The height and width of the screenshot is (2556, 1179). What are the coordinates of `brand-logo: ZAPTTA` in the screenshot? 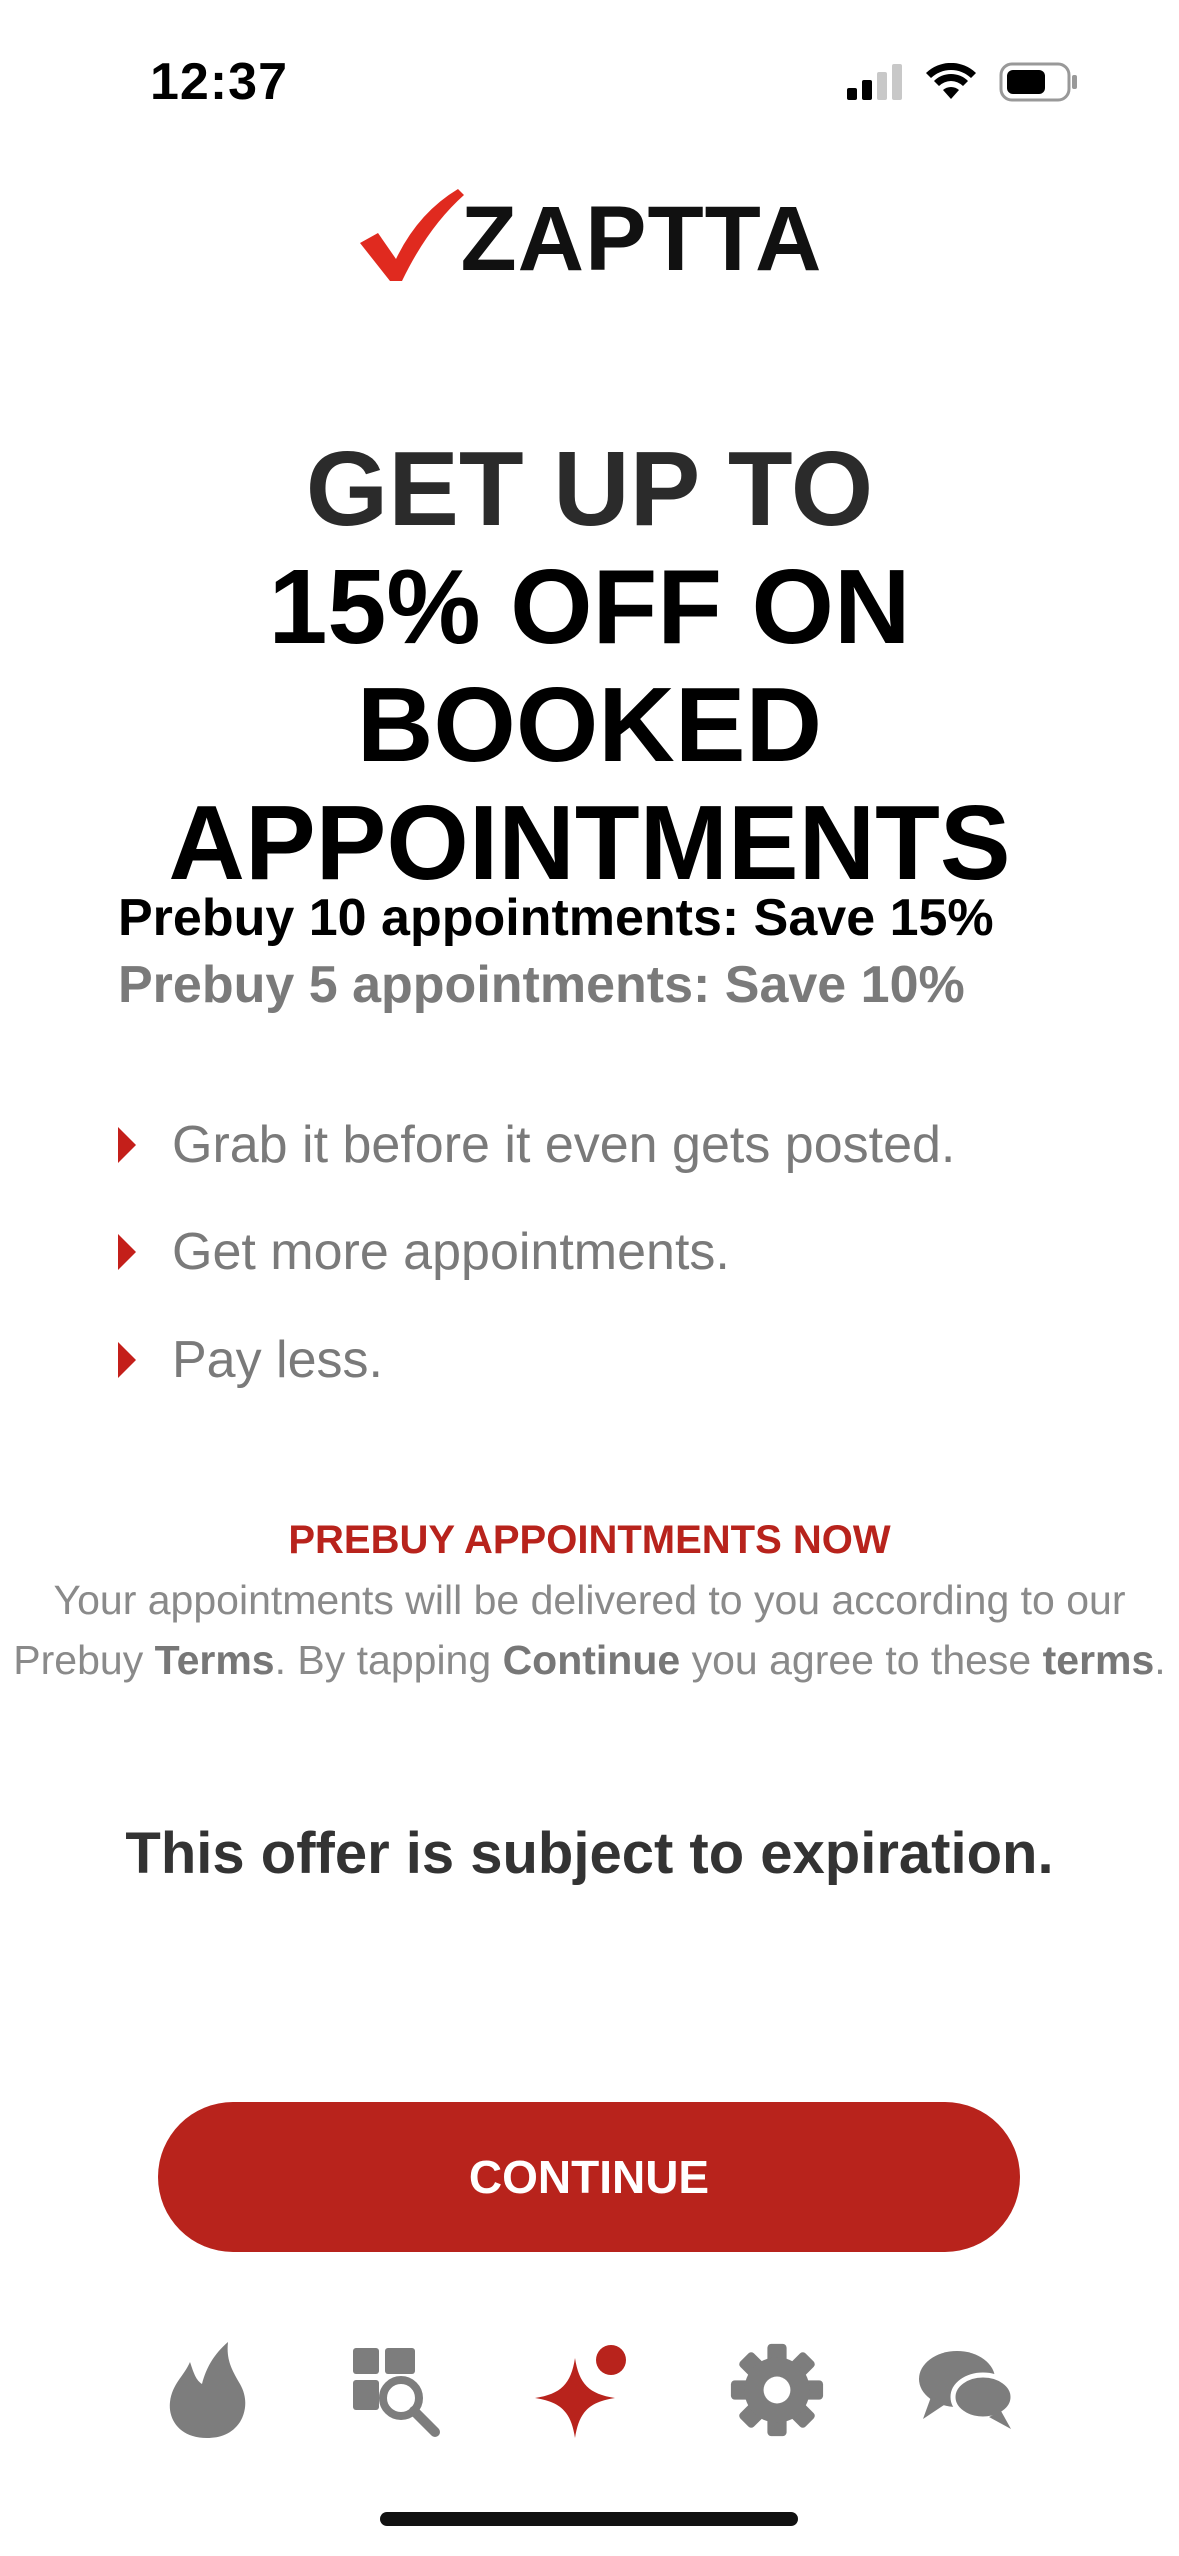 It's located at (589, 235).